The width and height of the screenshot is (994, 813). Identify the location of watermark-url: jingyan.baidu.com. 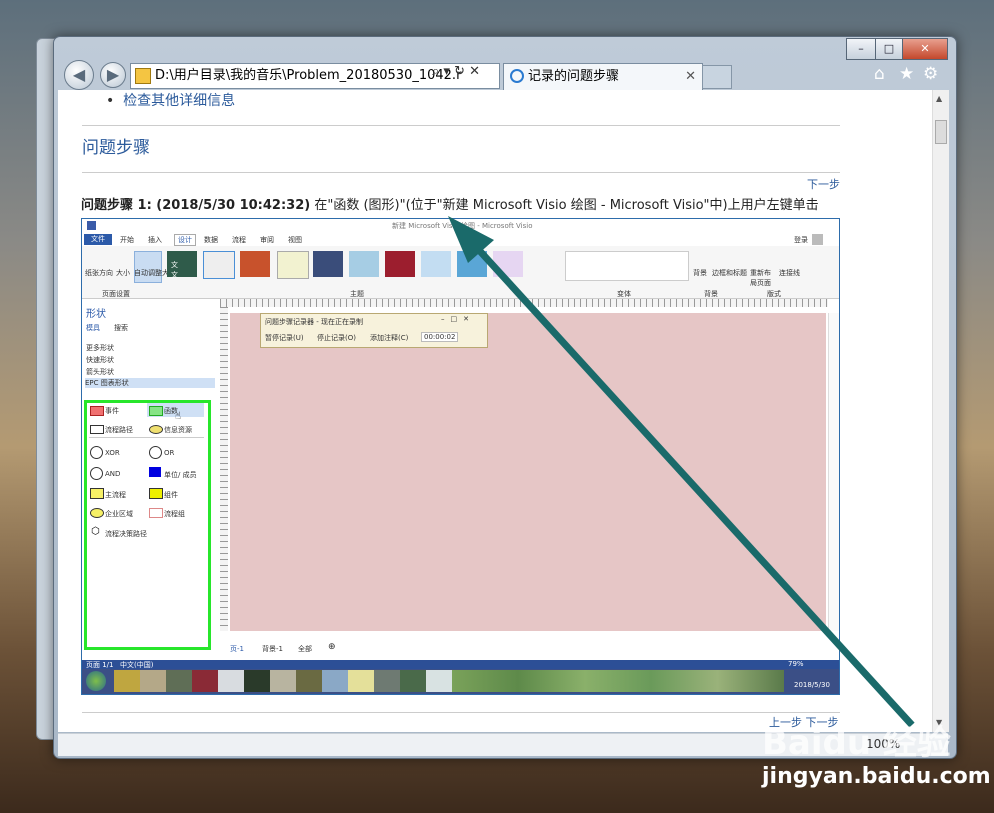
(876, 776).